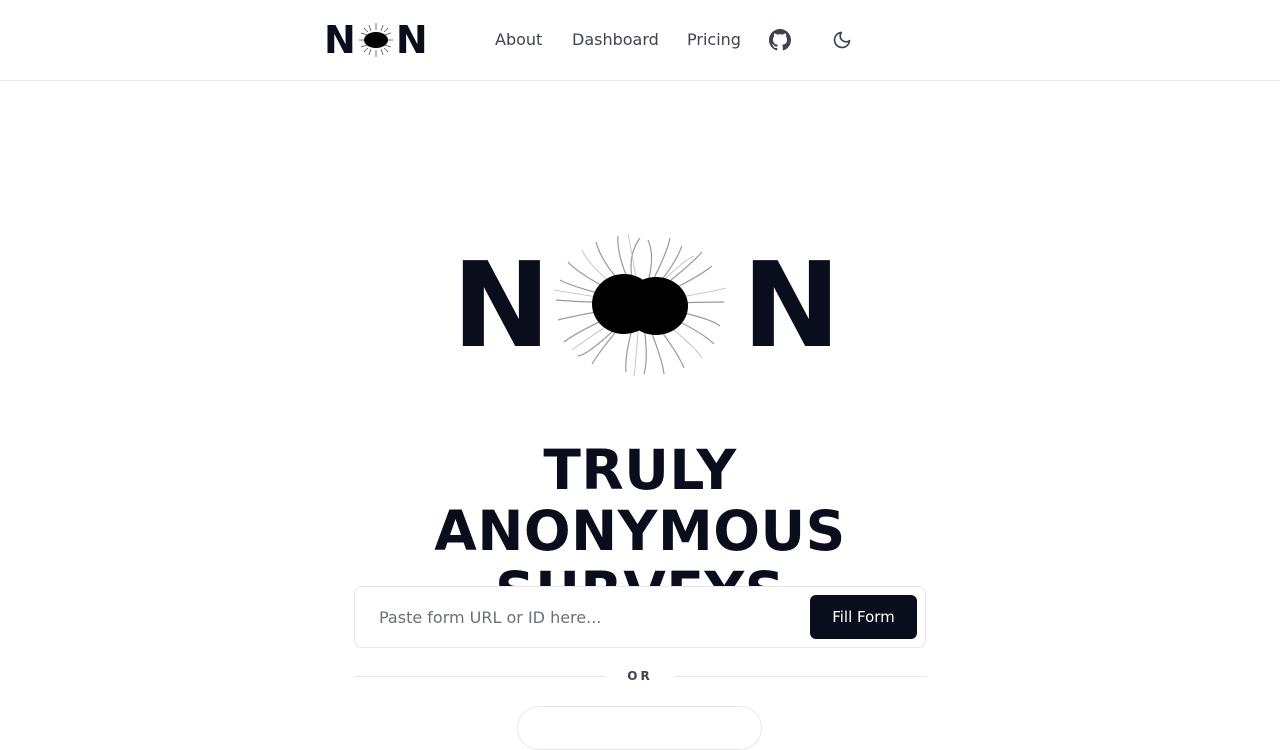 This screenshot has height=750, width=1280. I want to click on divider-line-left, so click(479, 676).